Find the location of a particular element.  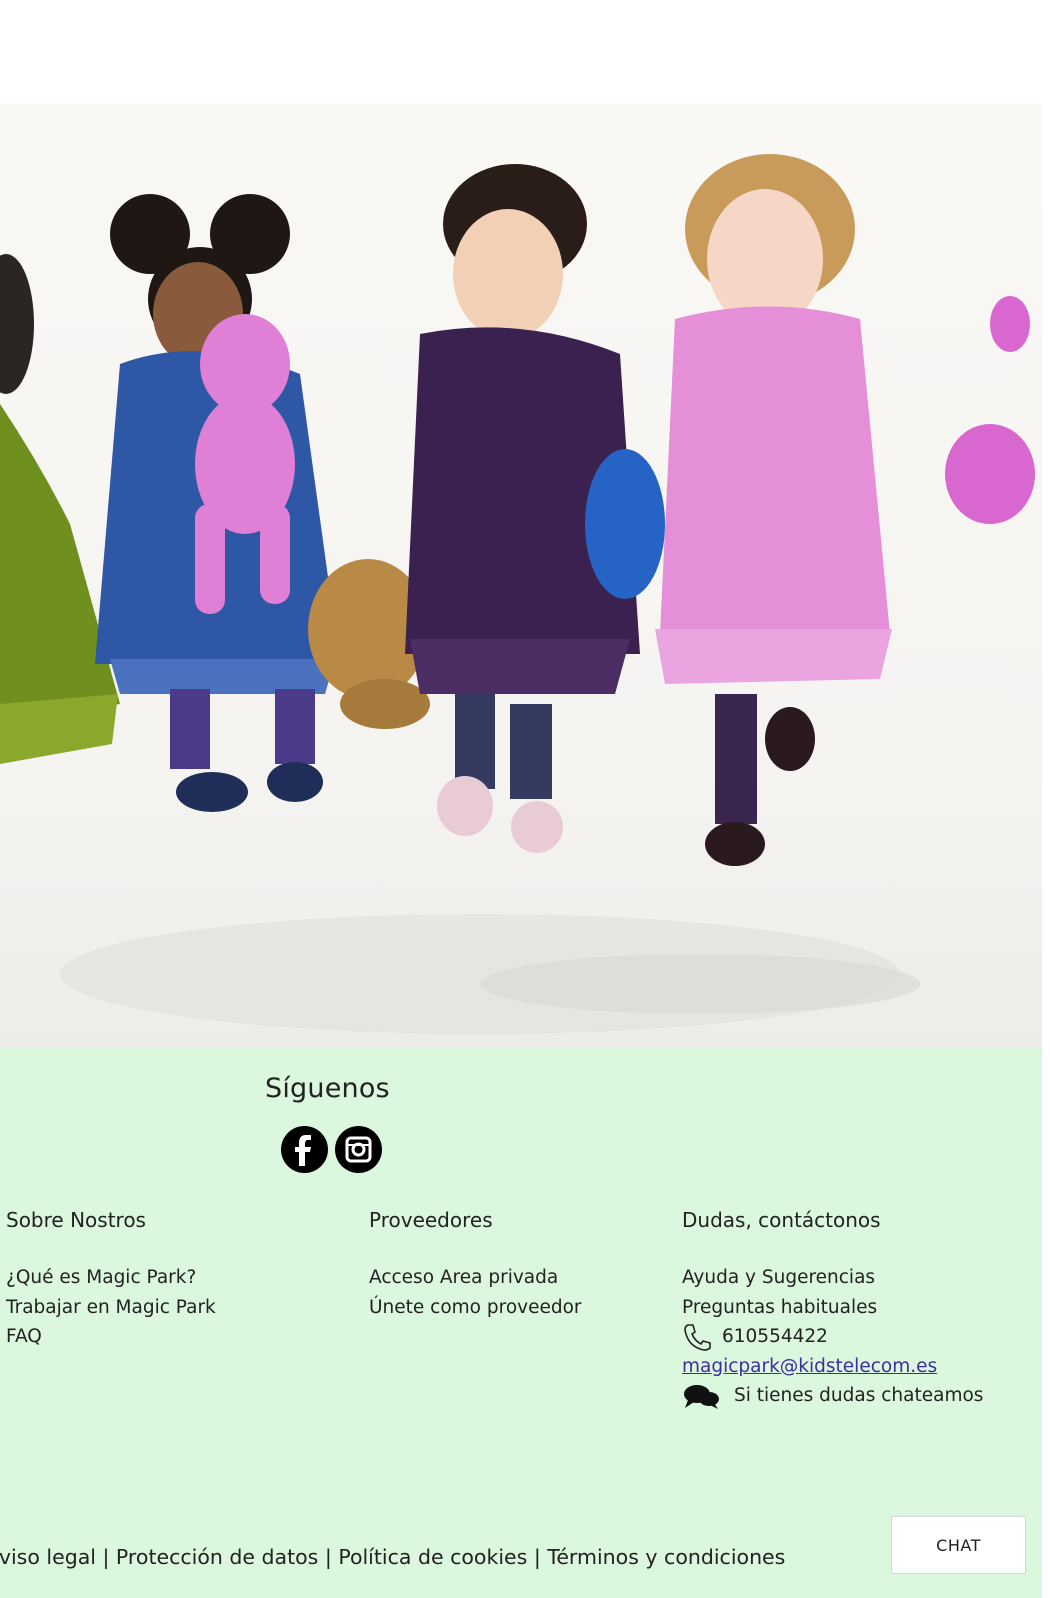

instagram-icon is located at coordinates (358, 1149).